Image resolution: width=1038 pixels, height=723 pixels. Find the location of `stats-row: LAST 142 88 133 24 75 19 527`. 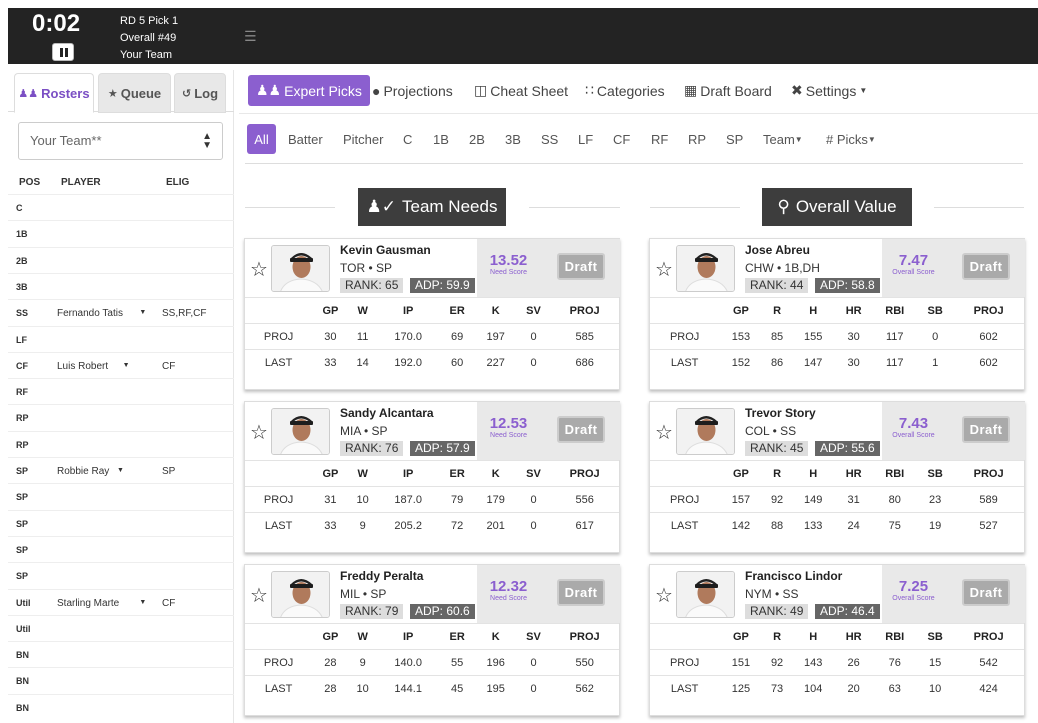

stats-row: LAST 142 88 133 24 75 19 527 is located at coordinates (837, 525).